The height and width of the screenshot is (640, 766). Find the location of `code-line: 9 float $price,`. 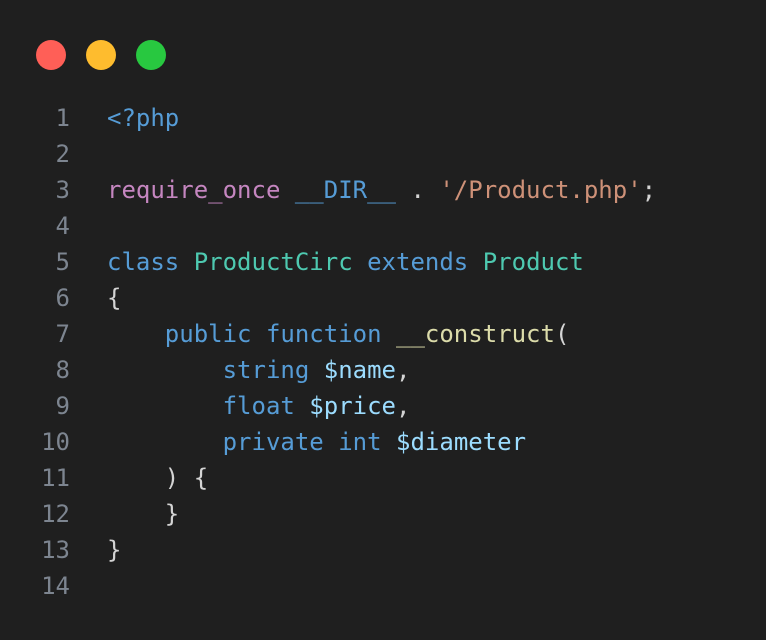

code-line: 9 float $price, is located at coordinates (383, 406).